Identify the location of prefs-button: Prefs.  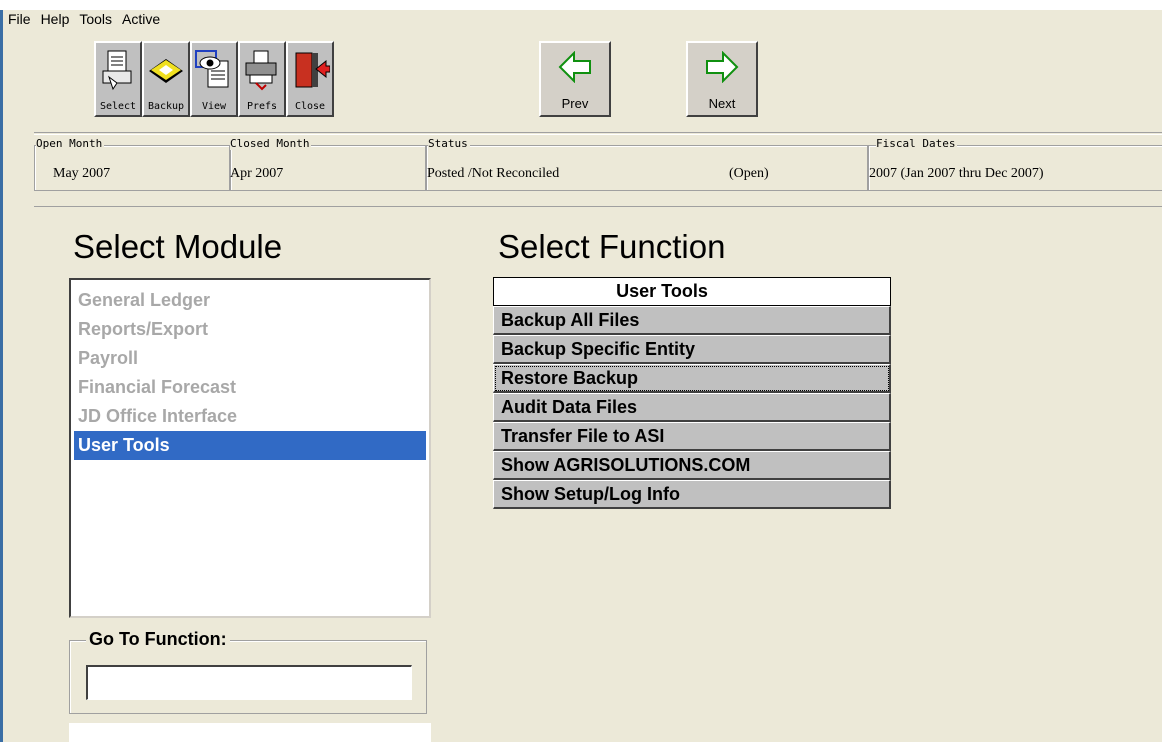
(262, 79).